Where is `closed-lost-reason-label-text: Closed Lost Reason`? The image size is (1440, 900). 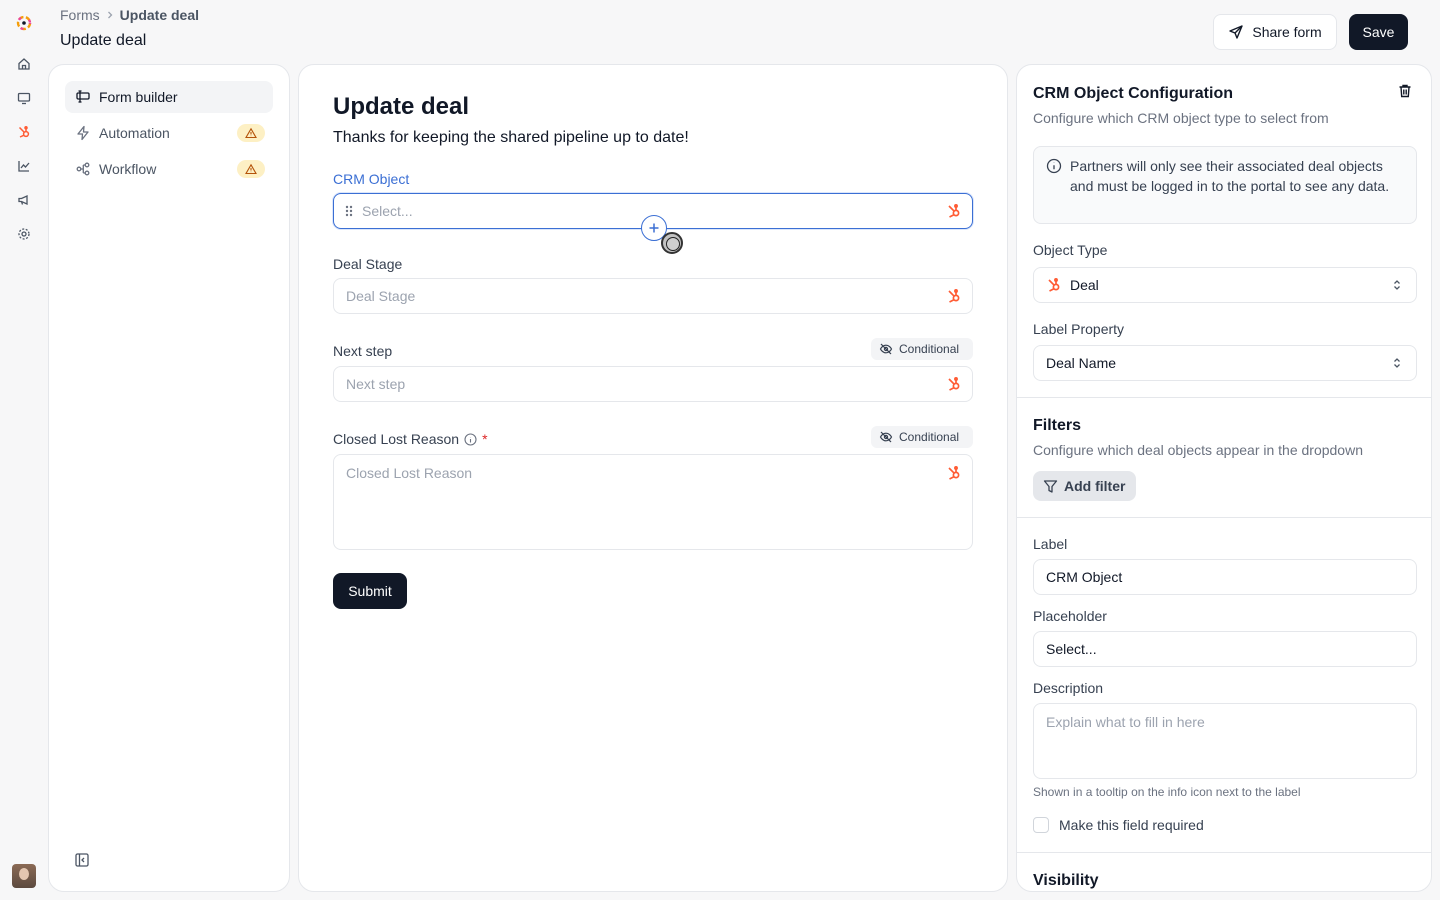
closed-lost-reason-label-text: Closed Lost Reason is located at coordinates (396, 439).